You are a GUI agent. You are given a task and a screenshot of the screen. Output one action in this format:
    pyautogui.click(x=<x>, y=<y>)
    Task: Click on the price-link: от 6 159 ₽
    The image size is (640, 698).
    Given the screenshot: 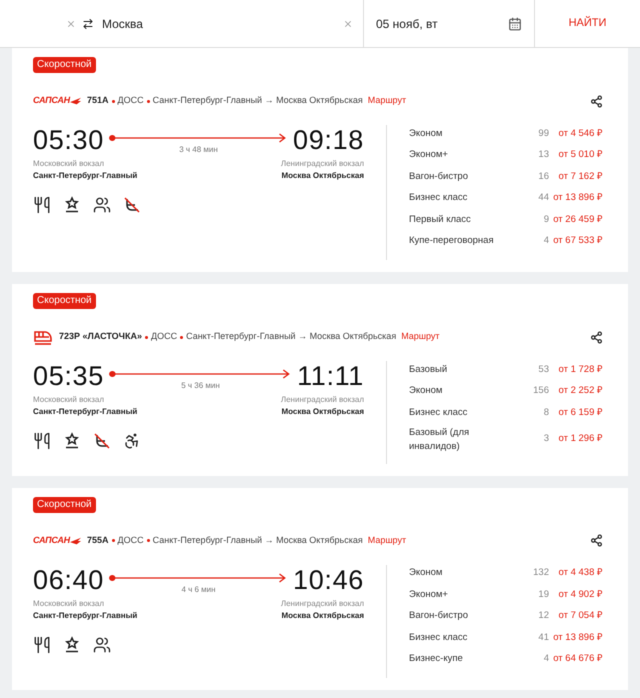 What is the action you would take?
    pyautogui.click(x=580, y=413)
    